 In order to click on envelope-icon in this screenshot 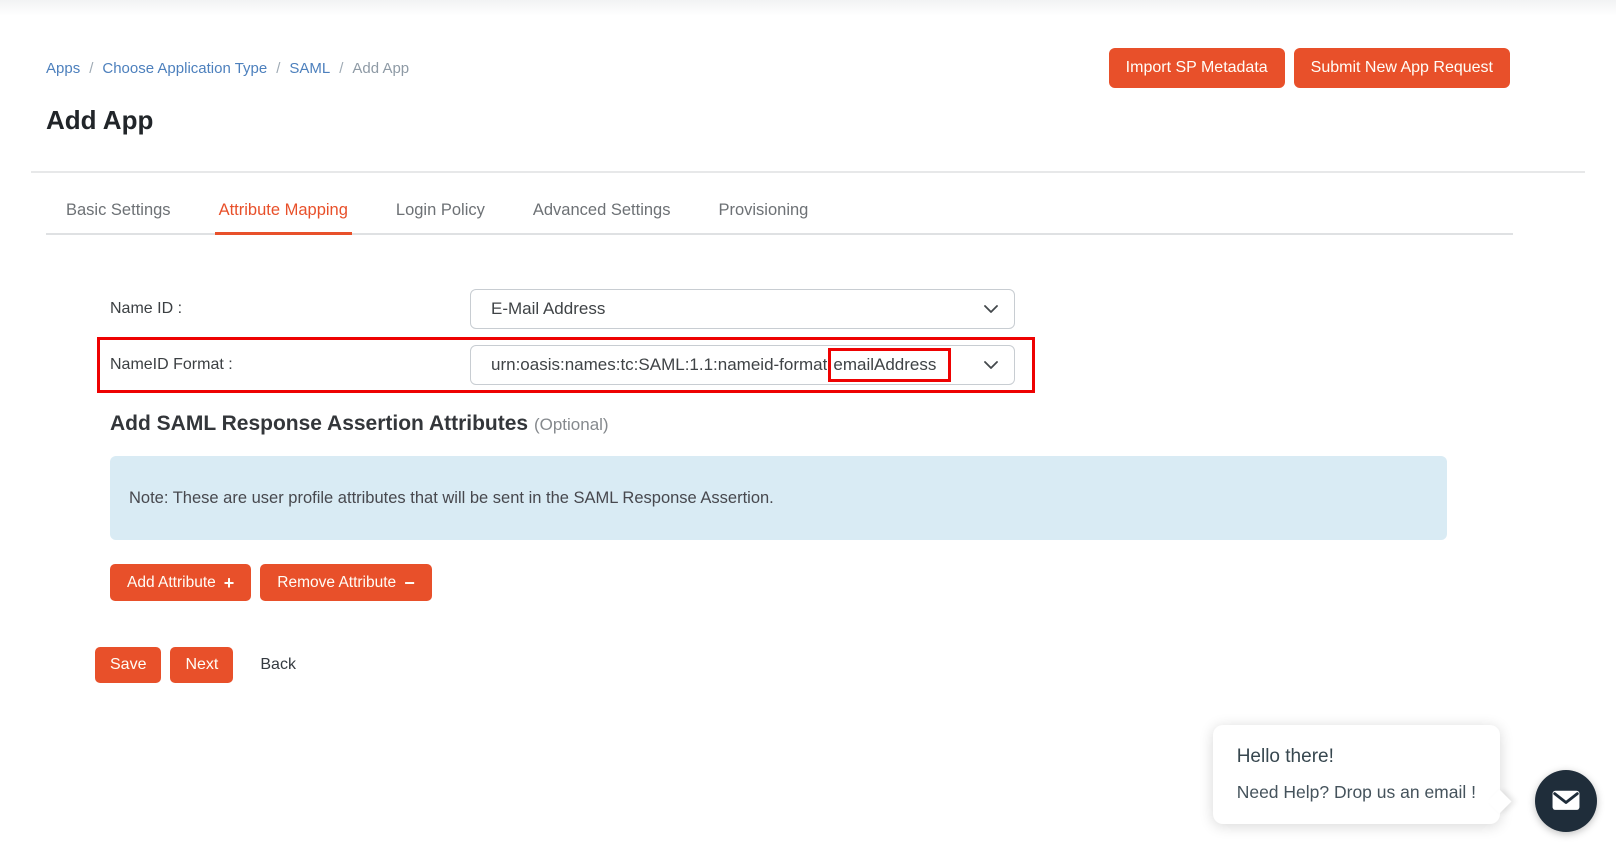, I will do `click(1566, 801)`.